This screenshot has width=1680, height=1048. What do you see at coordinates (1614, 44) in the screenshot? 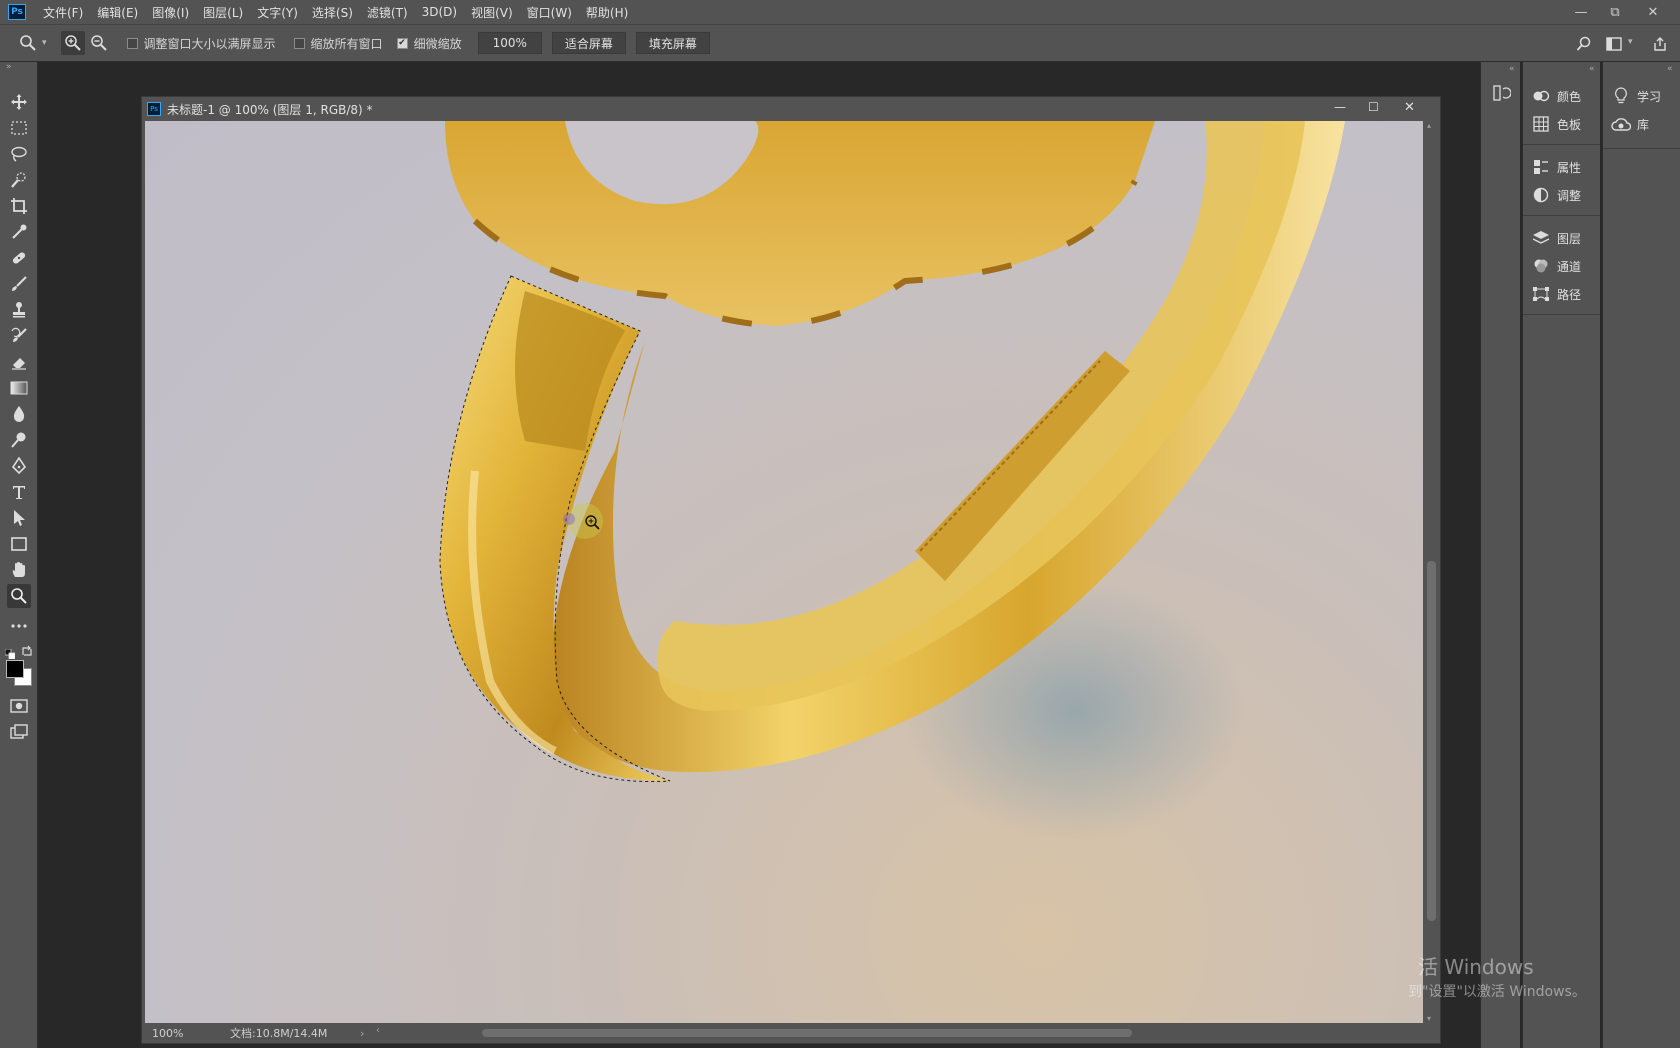
I see `workspace-icon` at bounding box center [1614, 44].